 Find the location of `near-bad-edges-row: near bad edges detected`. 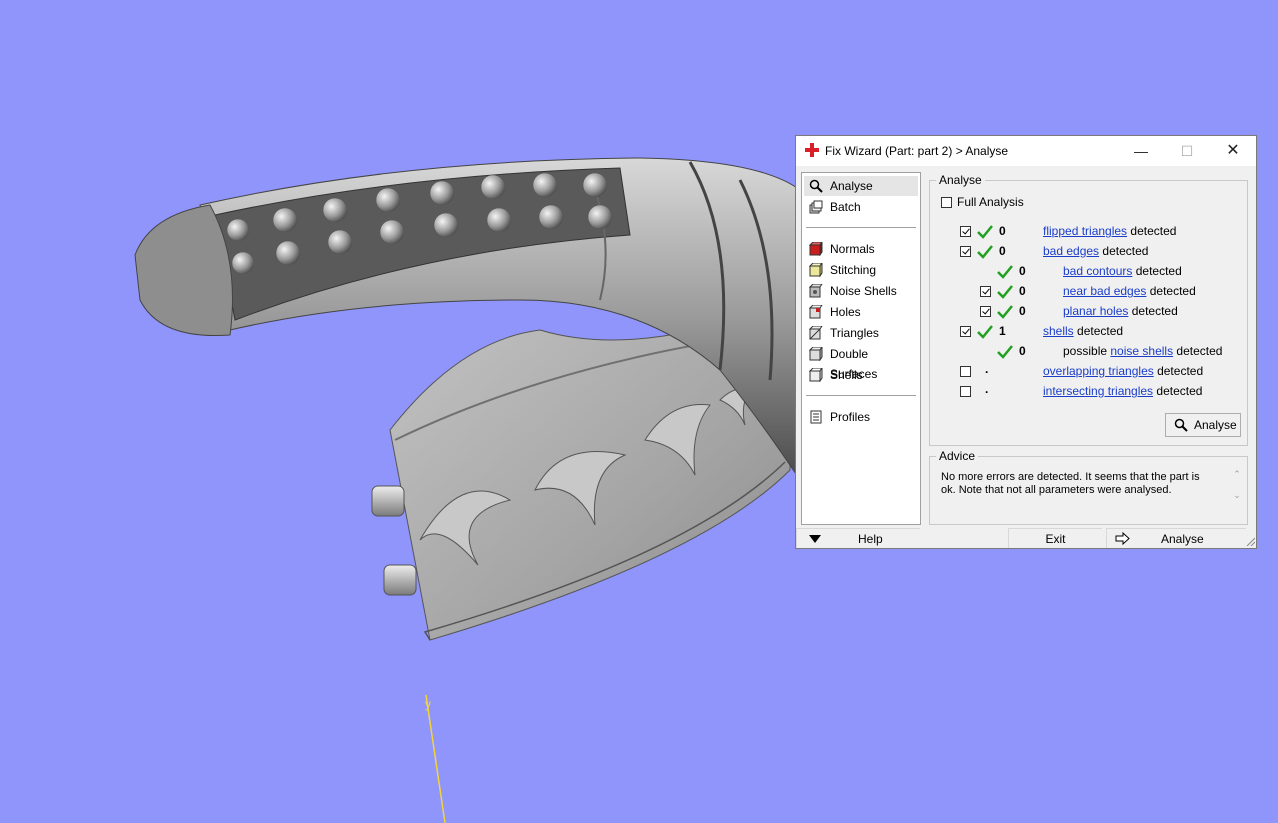

near-bad-edges-row: near bad edges detected is located at coordinates (1129, 291).